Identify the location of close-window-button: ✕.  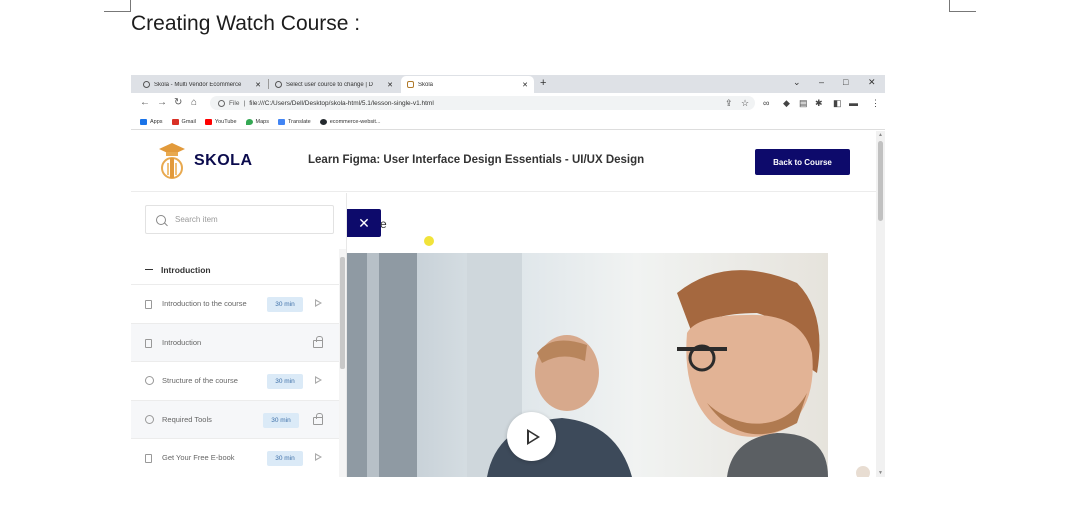
(872, 82).